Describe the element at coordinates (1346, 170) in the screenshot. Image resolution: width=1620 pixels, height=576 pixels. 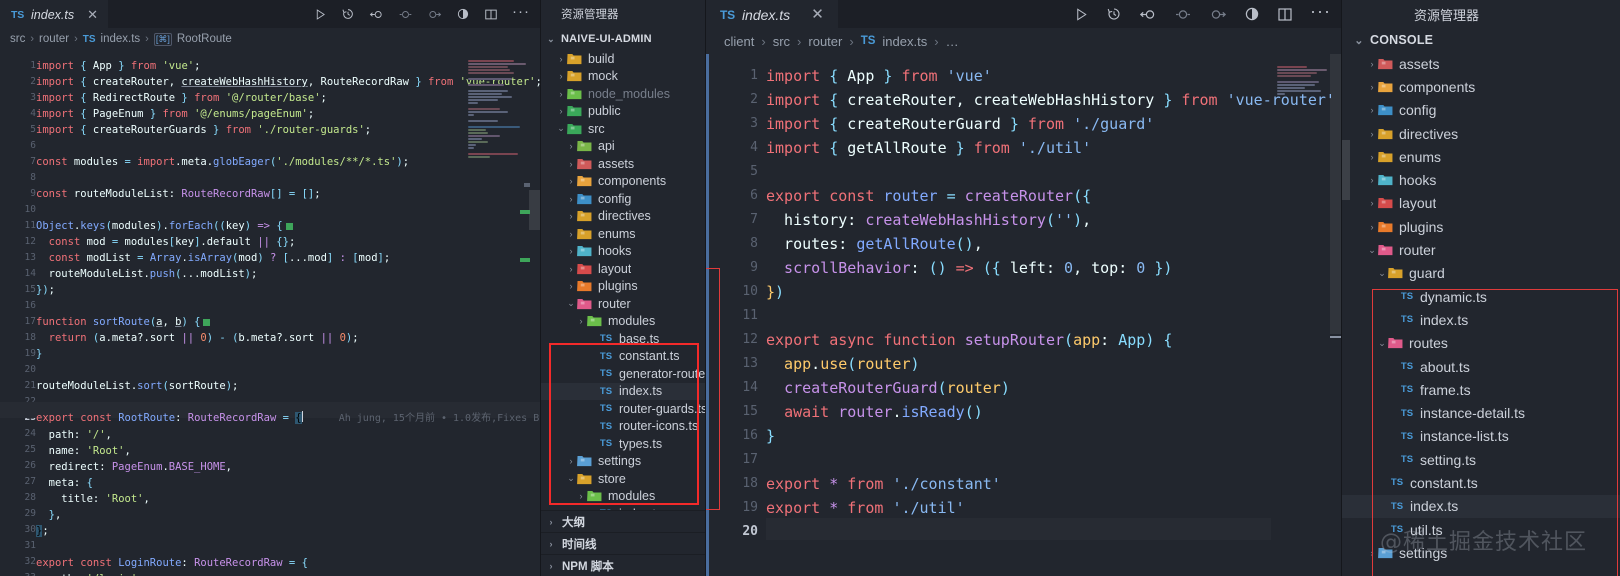
I see `right-explorer-scrollbar` at that location.